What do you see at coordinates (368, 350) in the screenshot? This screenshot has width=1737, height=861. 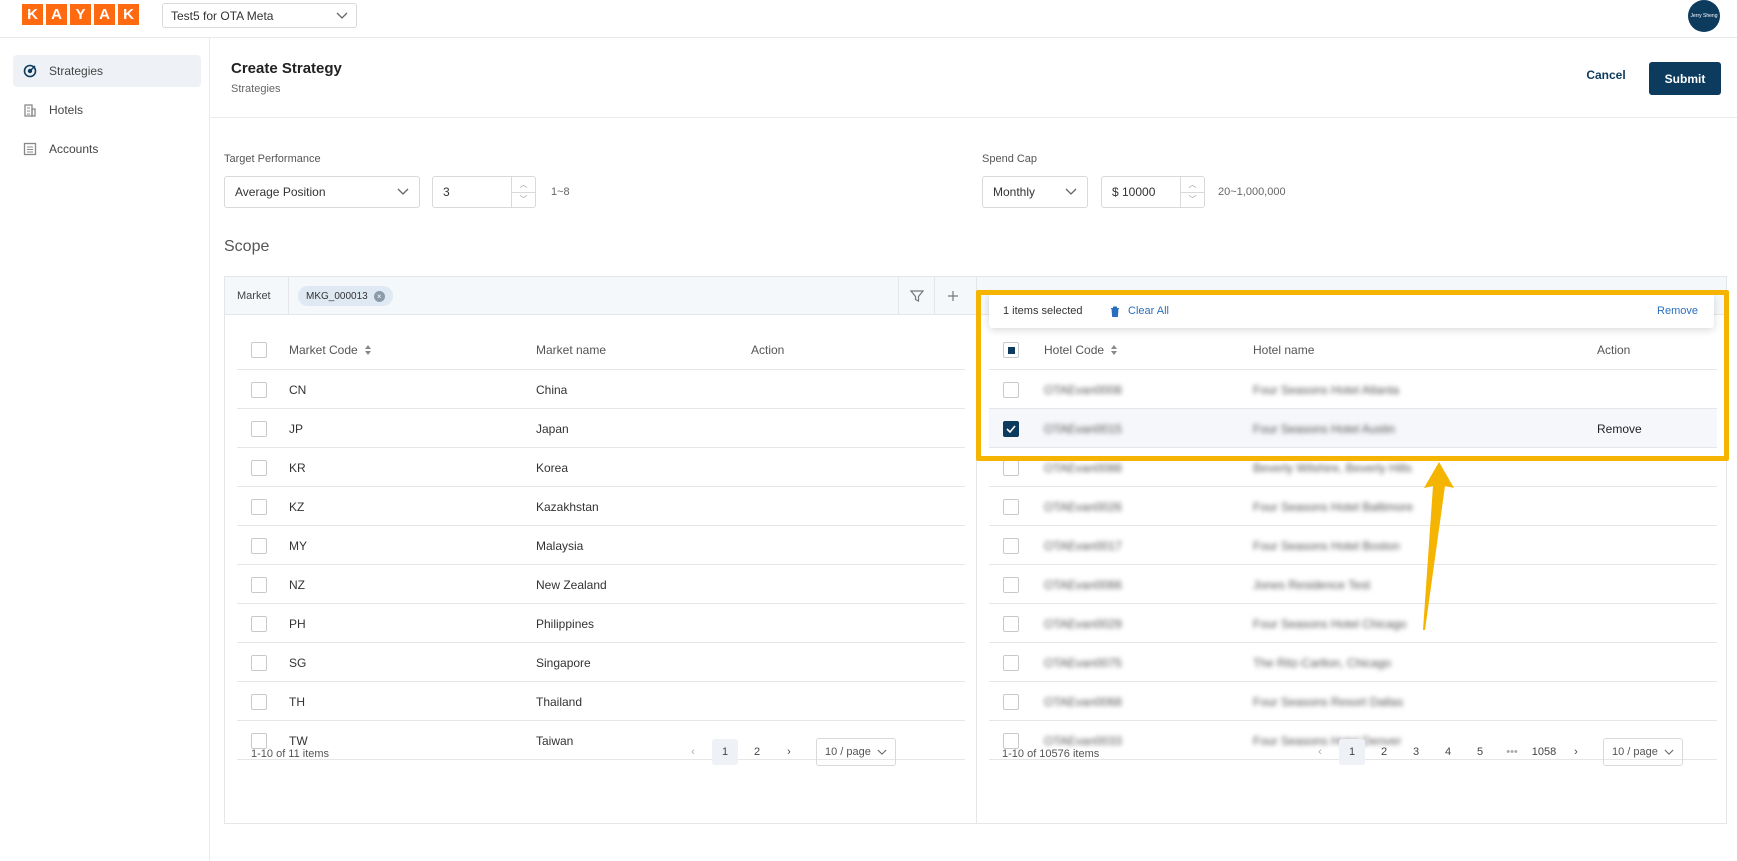 I see `sort-icon` at bounding box center [368, 350].